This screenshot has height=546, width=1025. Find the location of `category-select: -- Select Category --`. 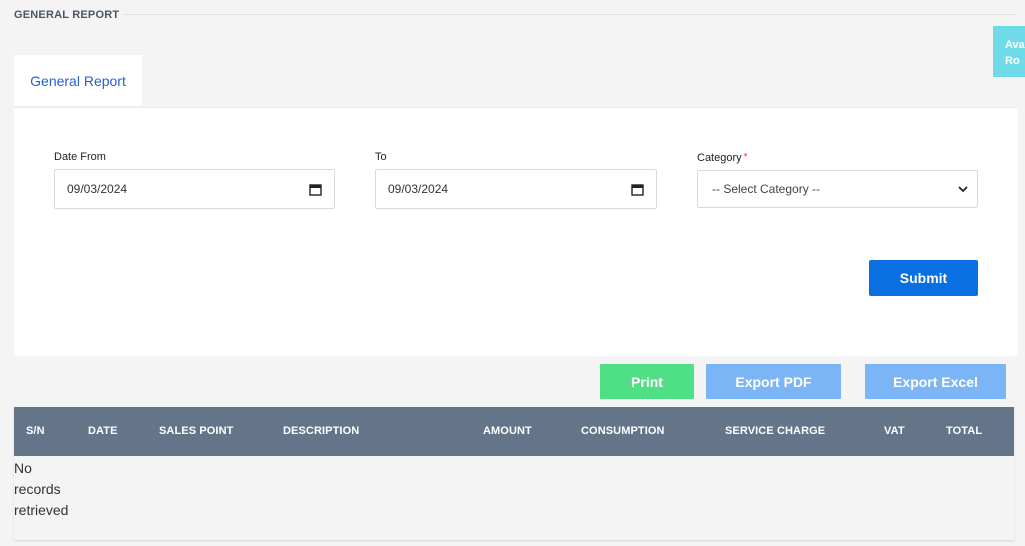

category-select: -- Select Category -- is located at coordinates (837, 189).